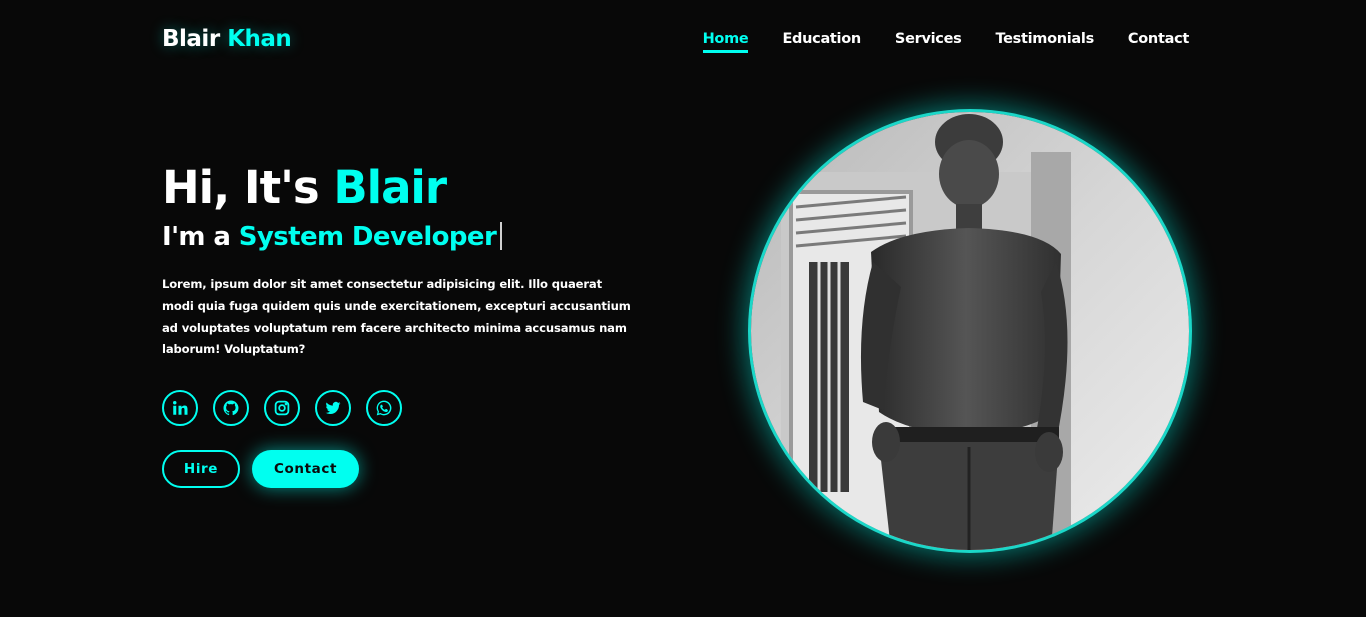  What do you see at coordinates (1044, 42) in the screenshot?
I see `nav-testimonials: Testimonials` at bounding box center [1044, 42].